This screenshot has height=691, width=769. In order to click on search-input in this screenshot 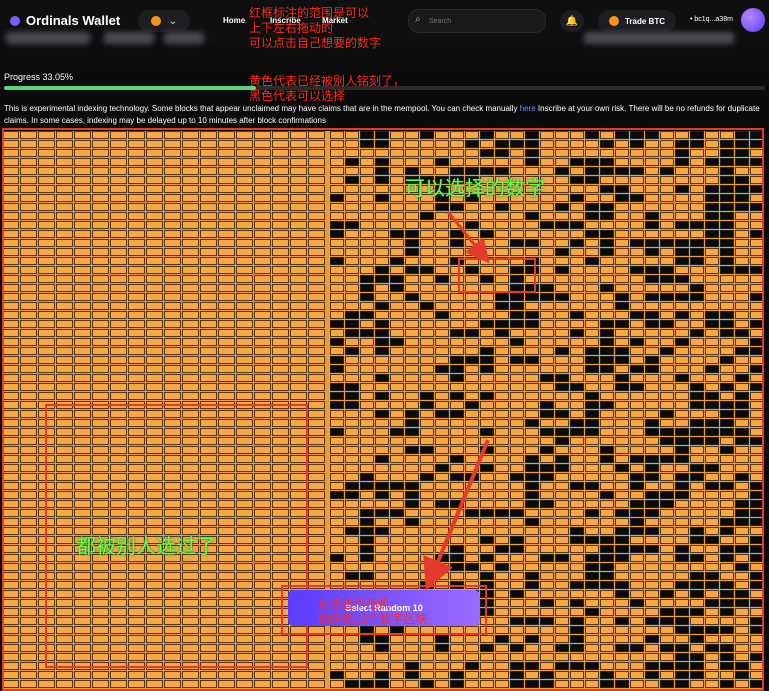, I will do `click(484, 21)`.